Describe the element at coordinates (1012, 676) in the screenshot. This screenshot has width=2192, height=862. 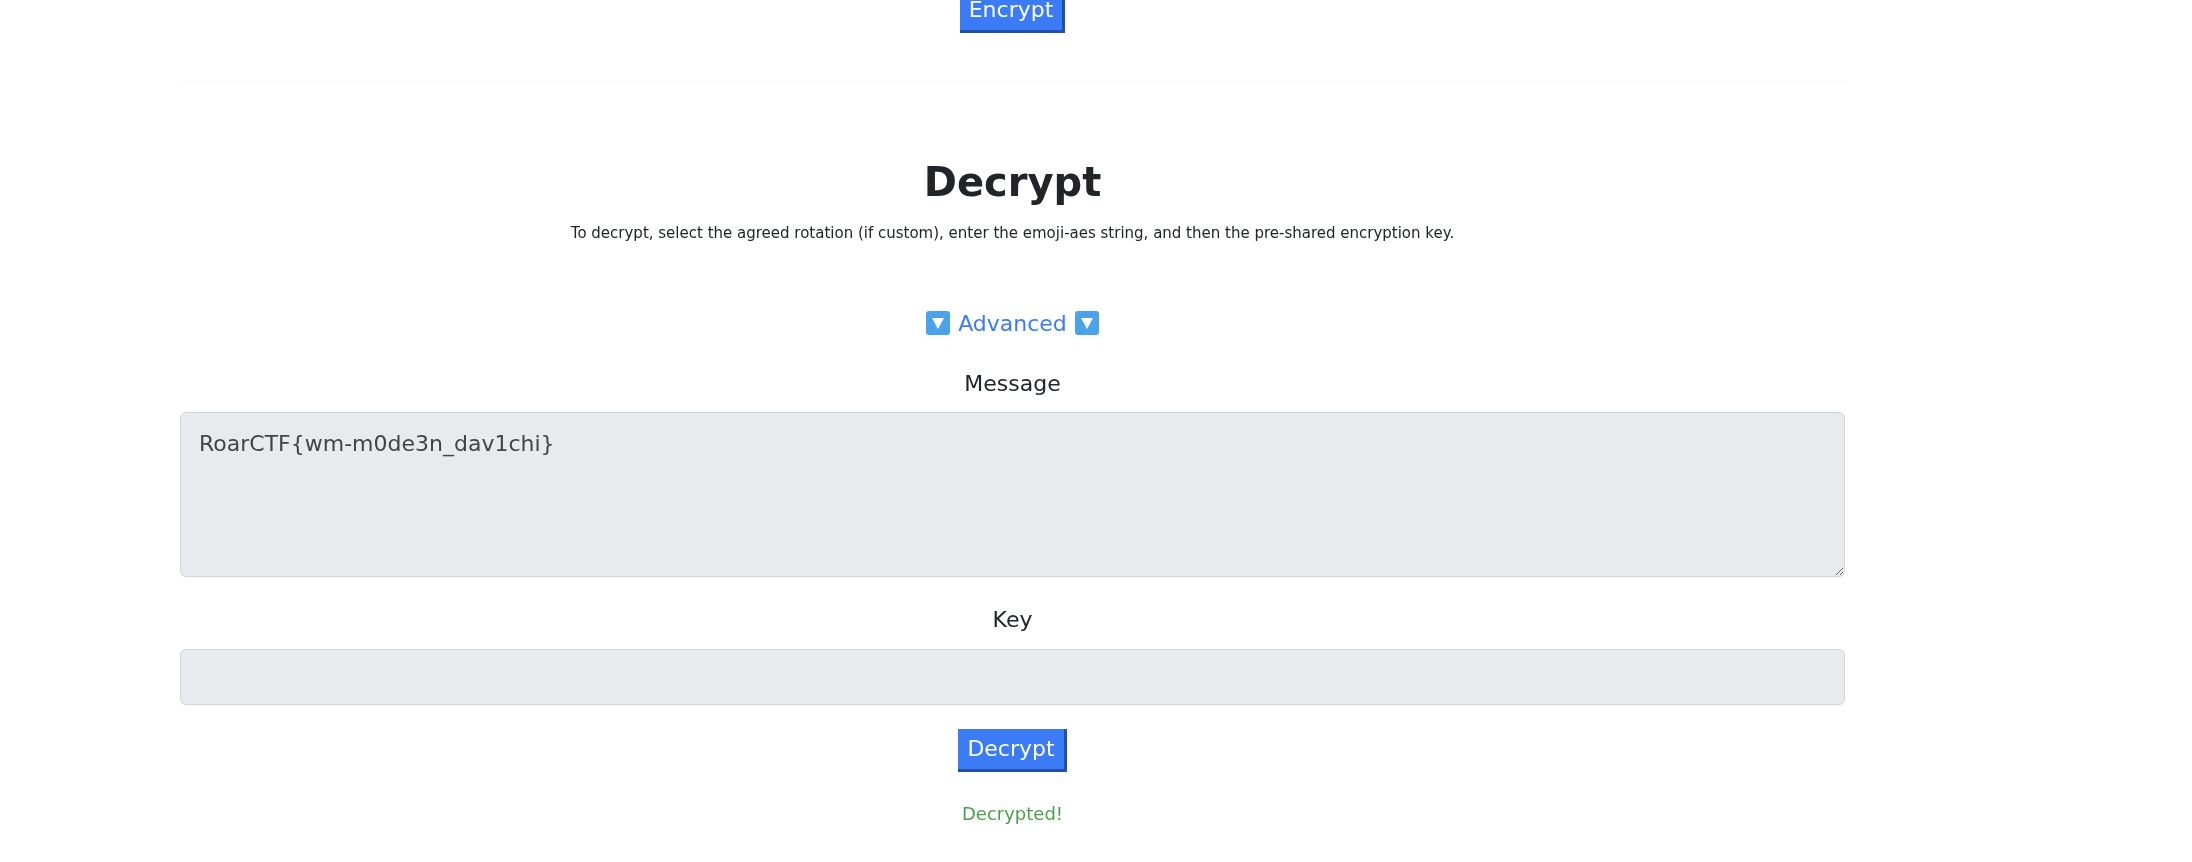
I see `key-field` at that location.